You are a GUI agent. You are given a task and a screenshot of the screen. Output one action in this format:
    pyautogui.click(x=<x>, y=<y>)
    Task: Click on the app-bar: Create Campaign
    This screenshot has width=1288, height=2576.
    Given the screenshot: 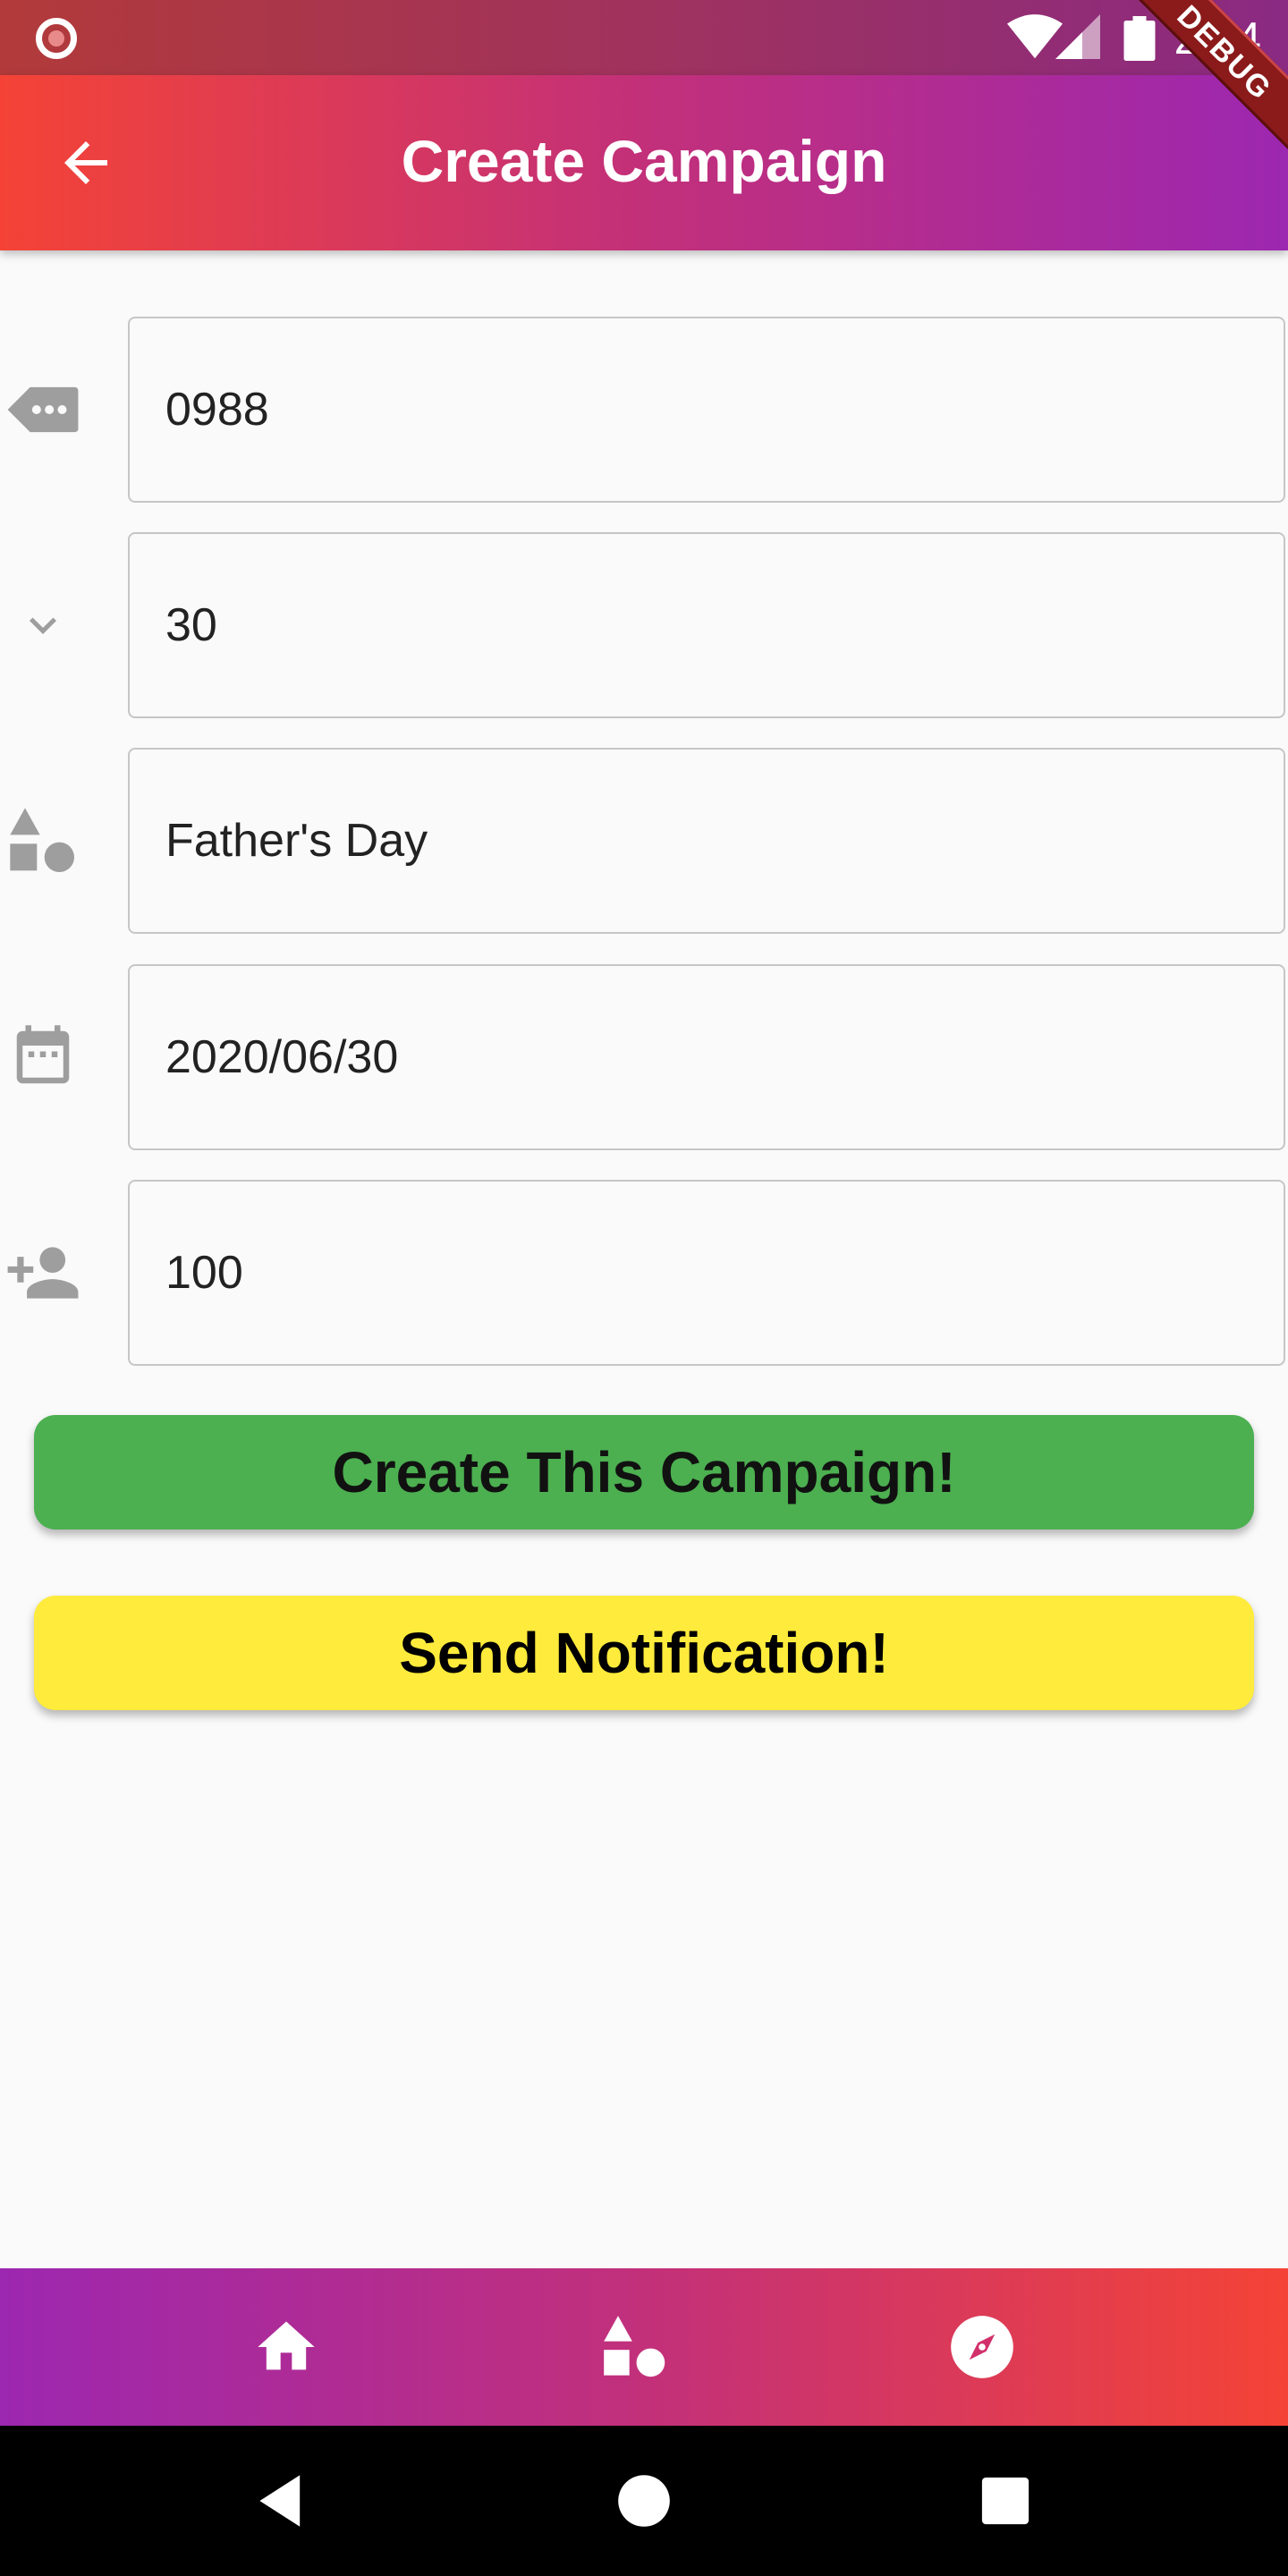 What is the action you would take?
    pyautogui.click(x=644, y=162)
    